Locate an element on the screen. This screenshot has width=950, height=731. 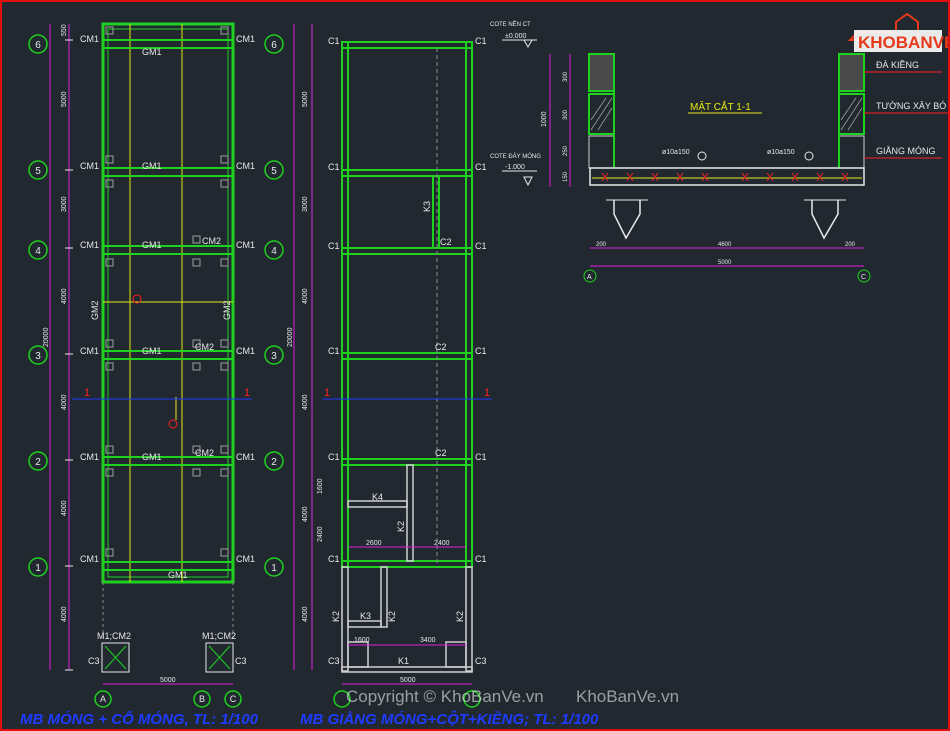
top-dim: 550 is located at coordinates (64, 30).